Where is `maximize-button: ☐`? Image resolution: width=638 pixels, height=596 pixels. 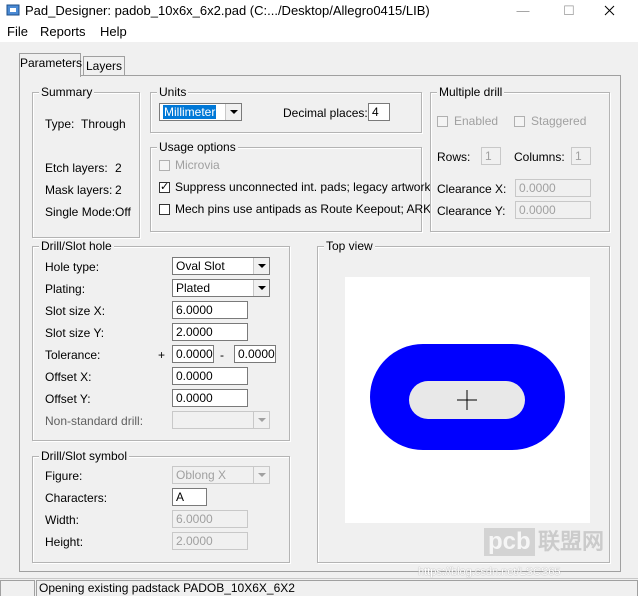
maximize-button: ☐ is located at coordinates (569, 10).